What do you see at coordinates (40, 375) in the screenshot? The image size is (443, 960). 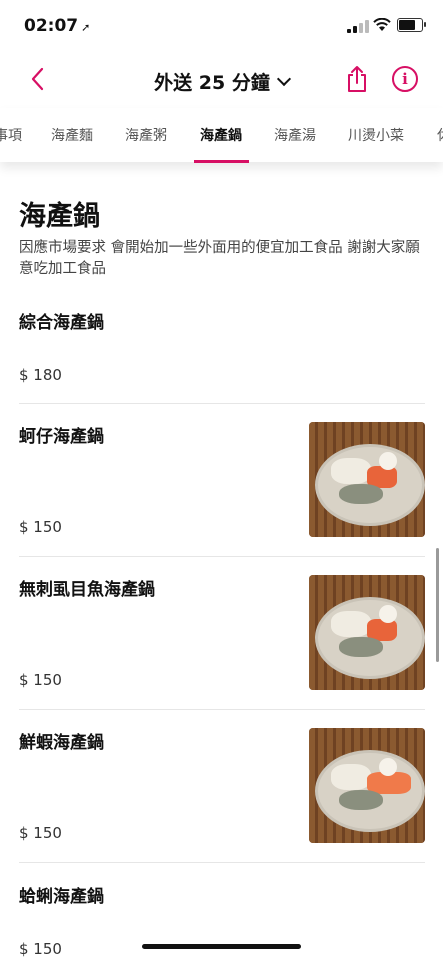 I see `item-price: $ 180` at bounding box center [40, 375].